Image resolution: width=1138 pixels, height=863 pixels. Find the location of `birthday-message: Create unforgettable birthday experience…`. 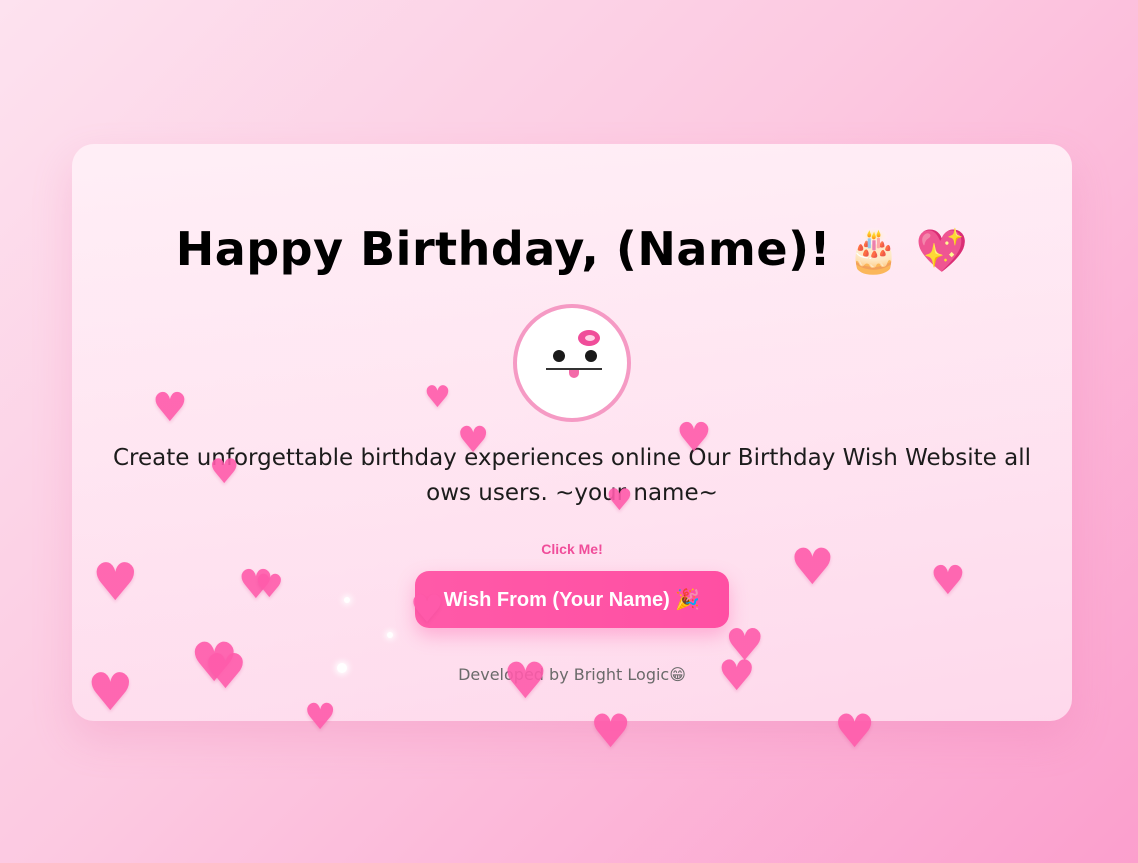

birthday-message: Create unforgettable birthday experience… is located at coordinates (572, 475).